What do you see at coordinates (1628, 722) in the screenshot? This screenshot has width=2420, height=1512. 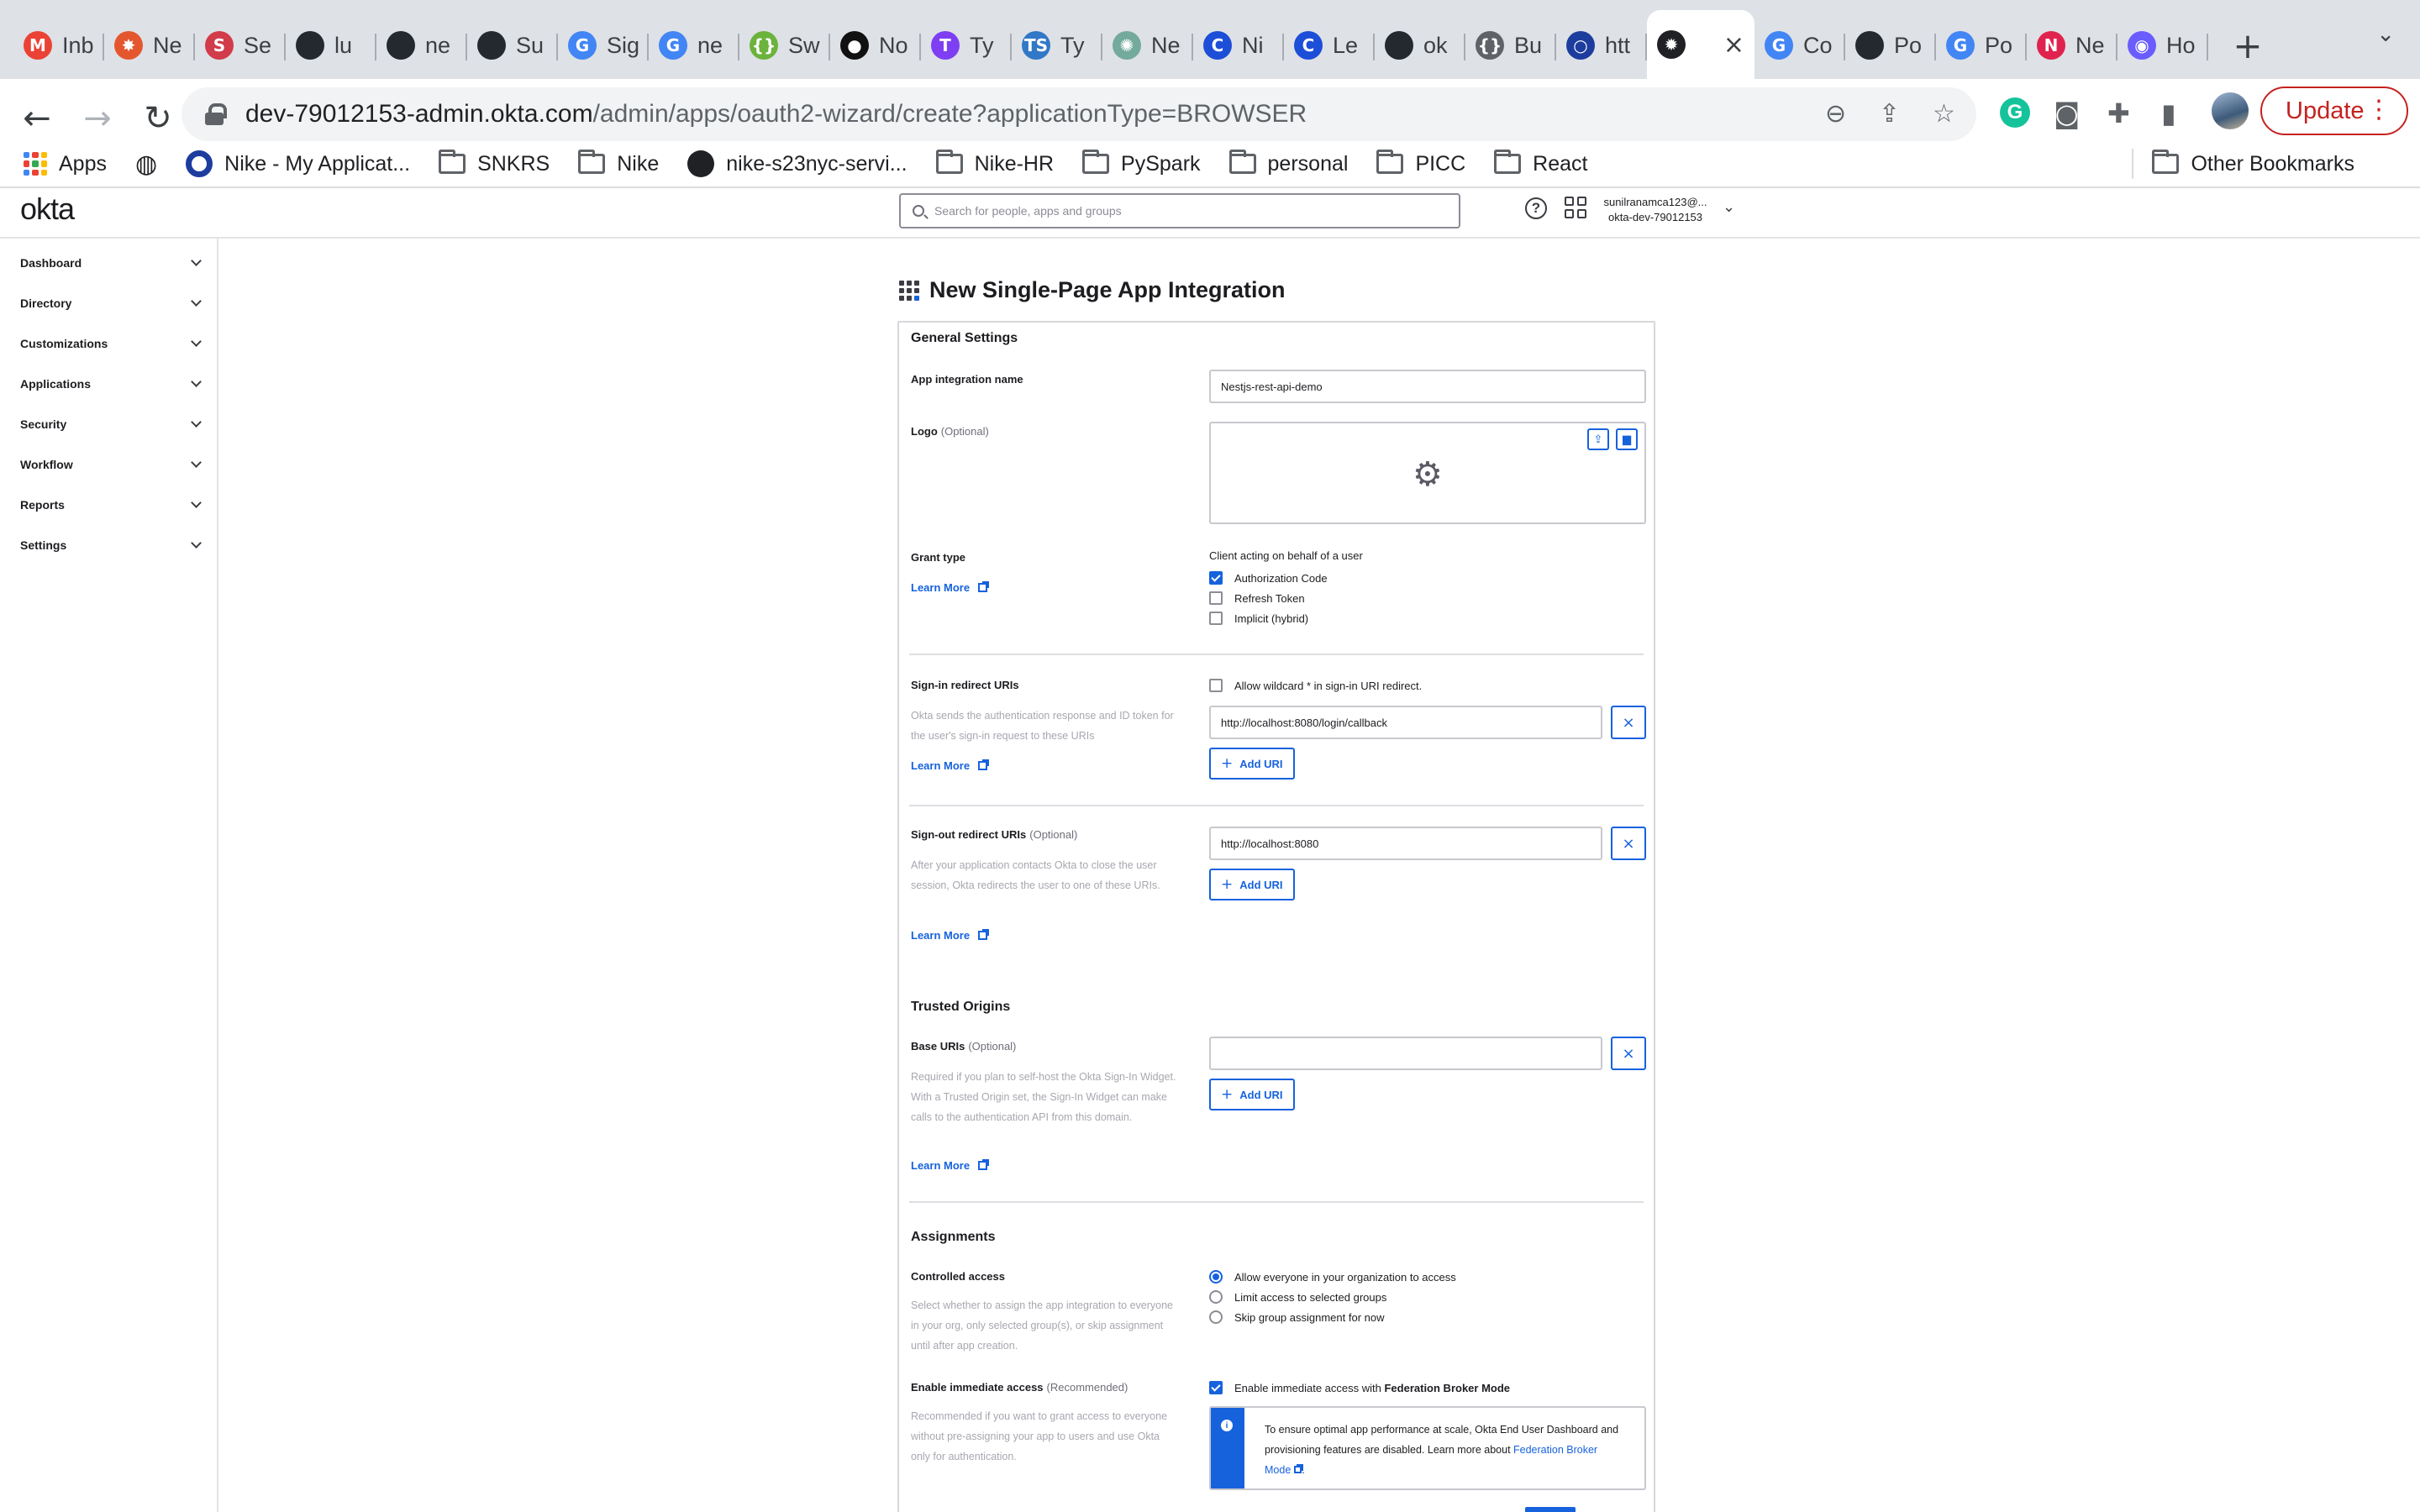 I see `remove-signin-uri-button: ×` at bounding box center [1628, 722].